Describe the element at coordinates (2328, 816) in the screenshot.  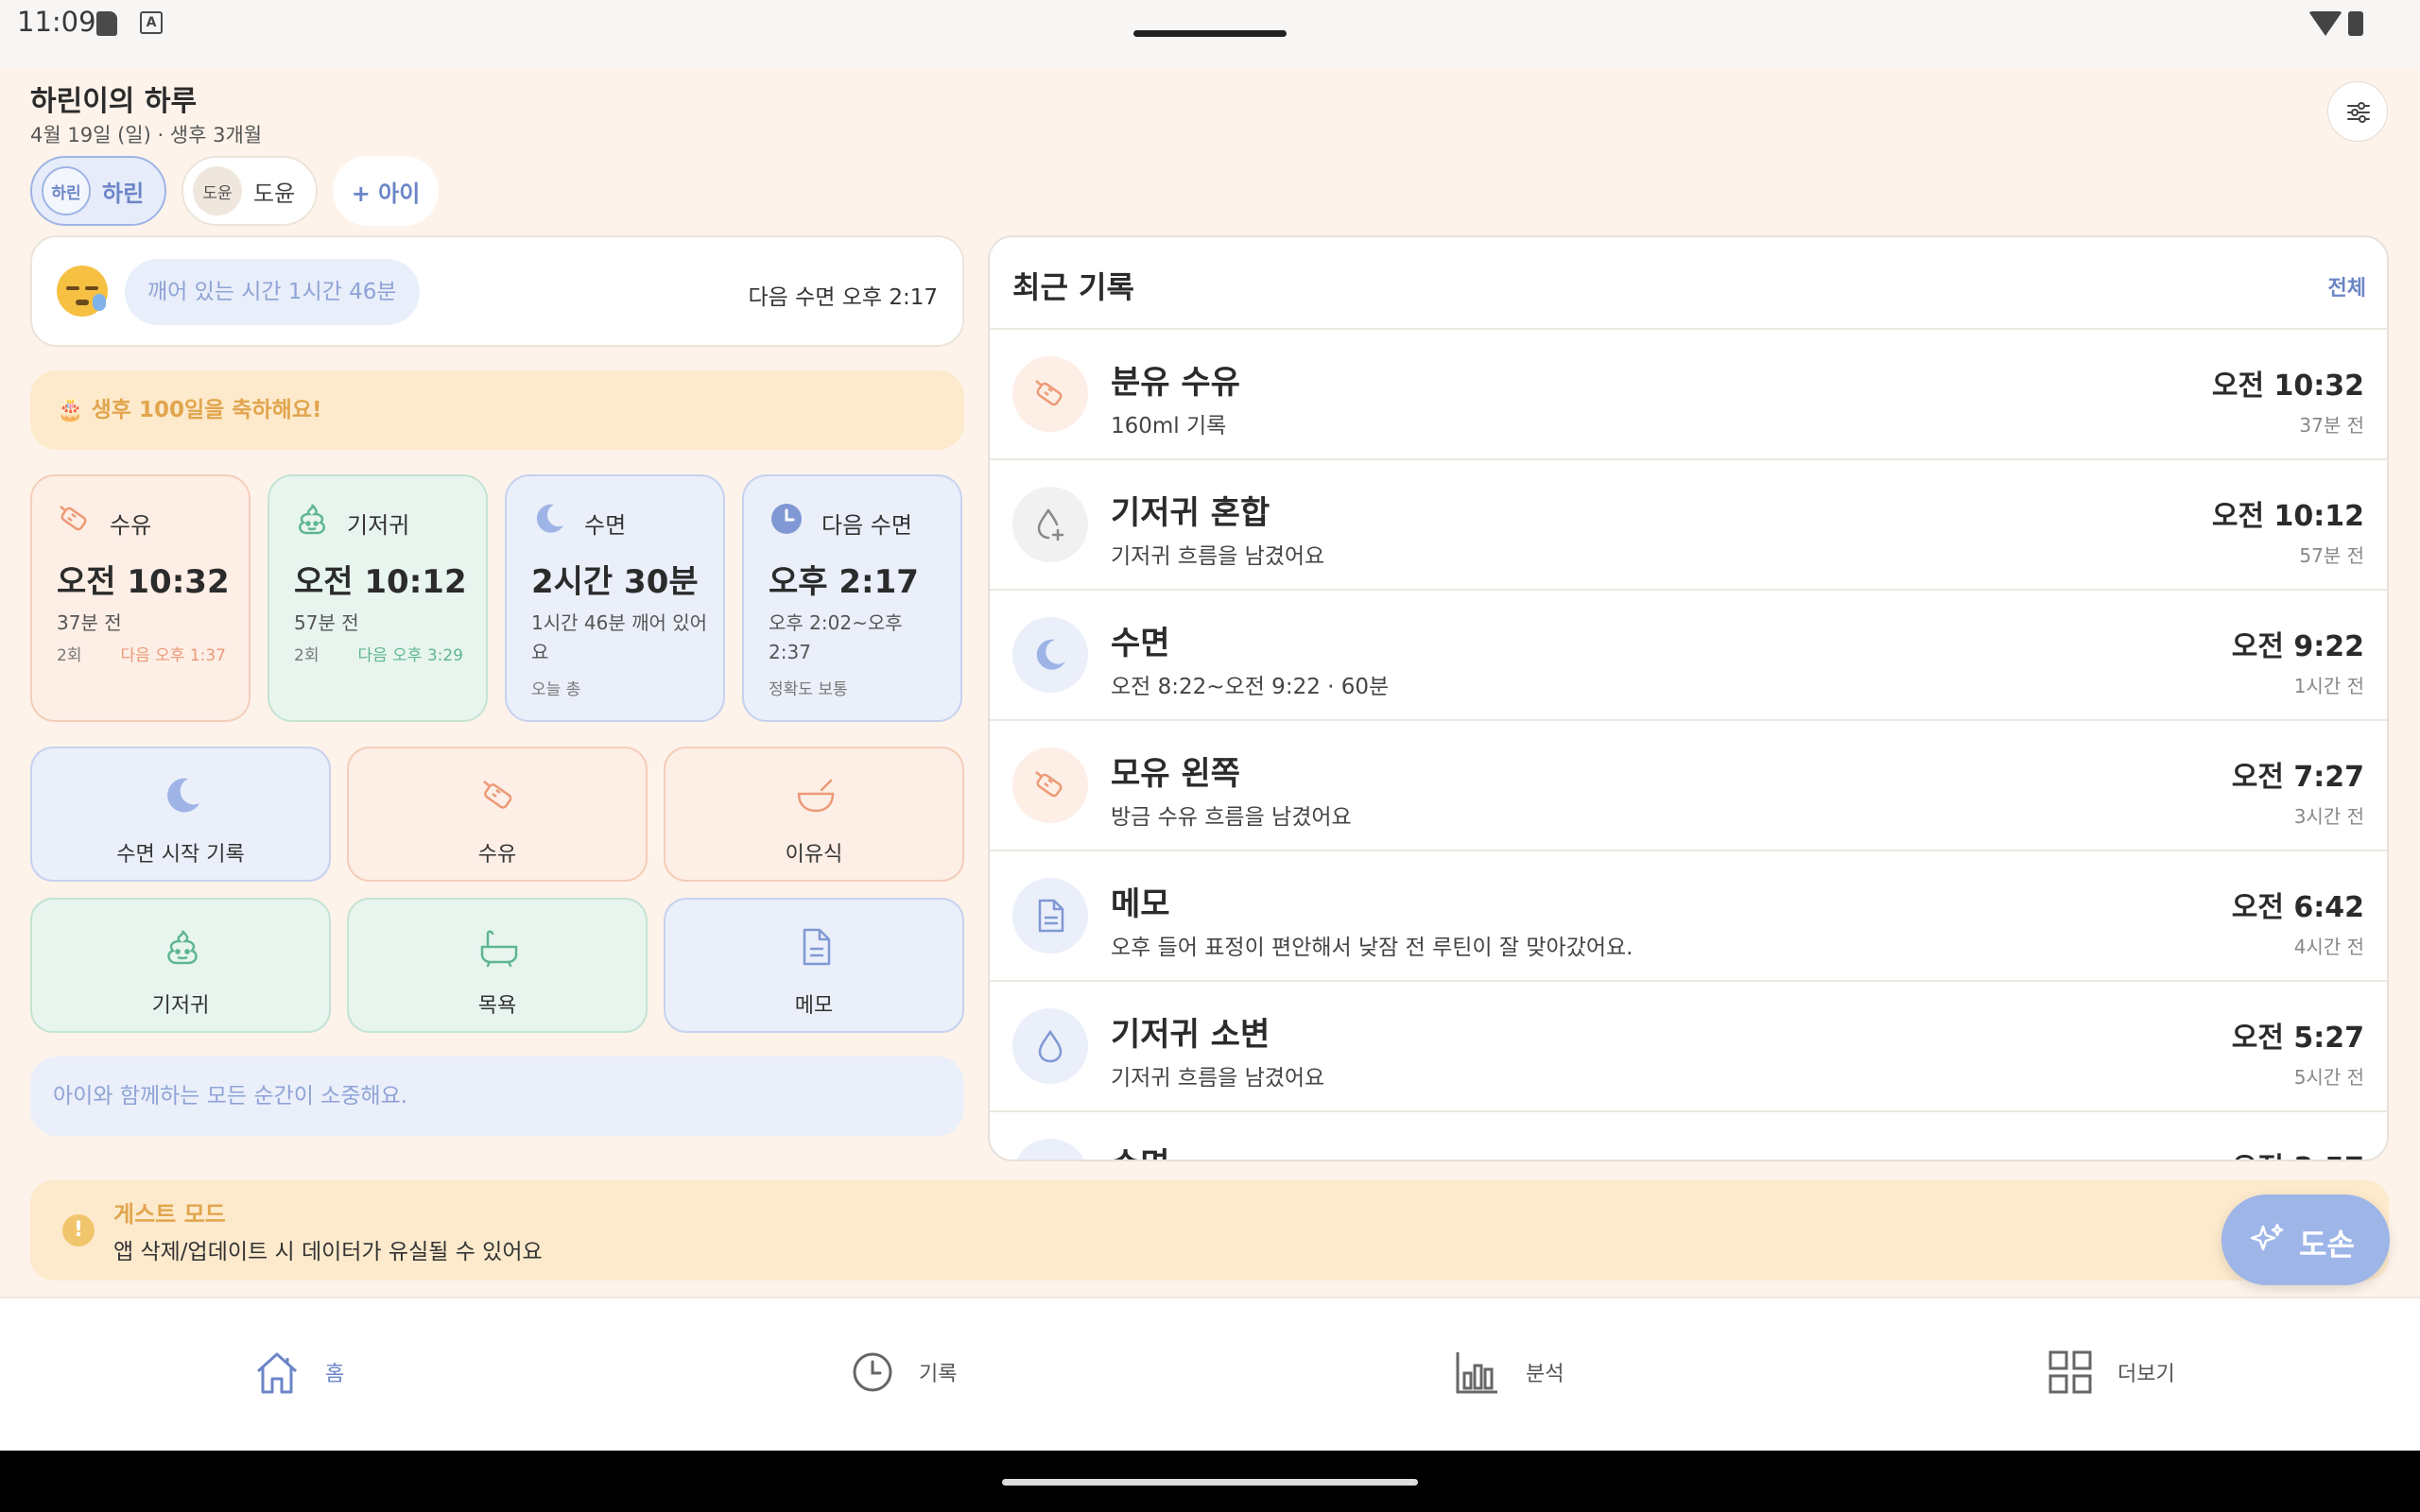
I see `record-ago: 3시간 전` at that location.